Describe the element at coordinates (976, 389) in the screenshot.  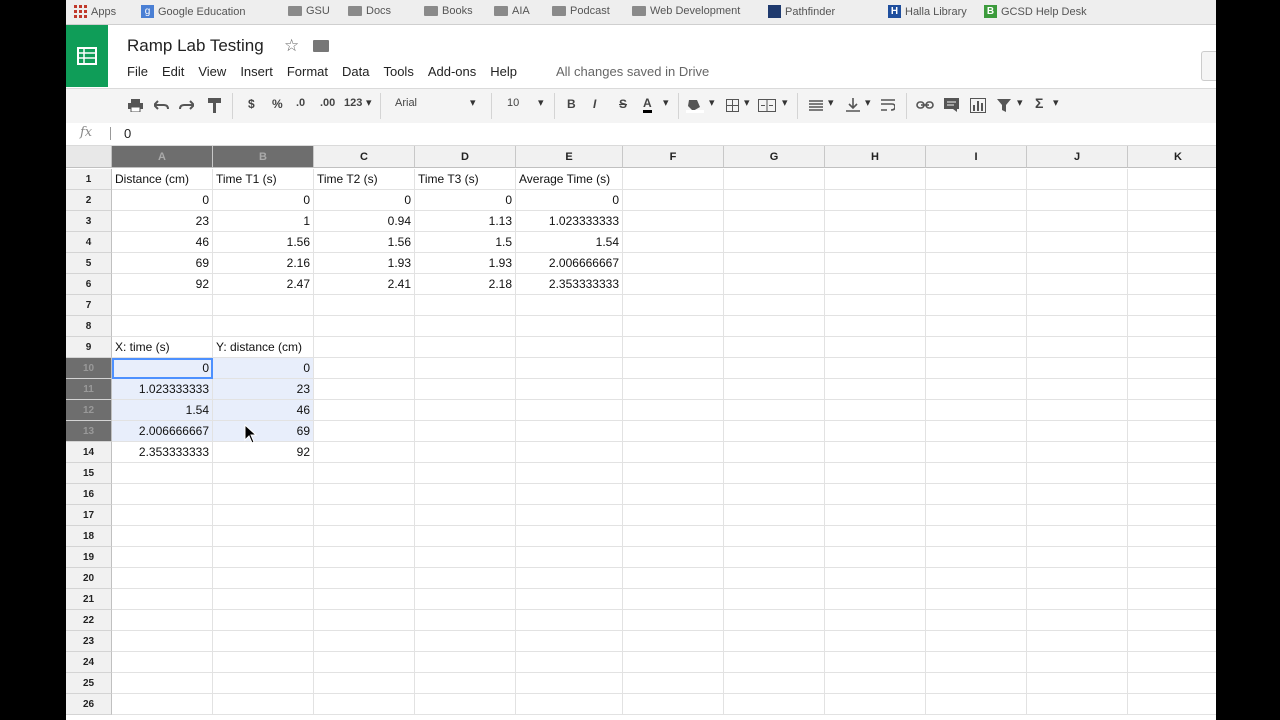
I see `cell-i11` at that location.